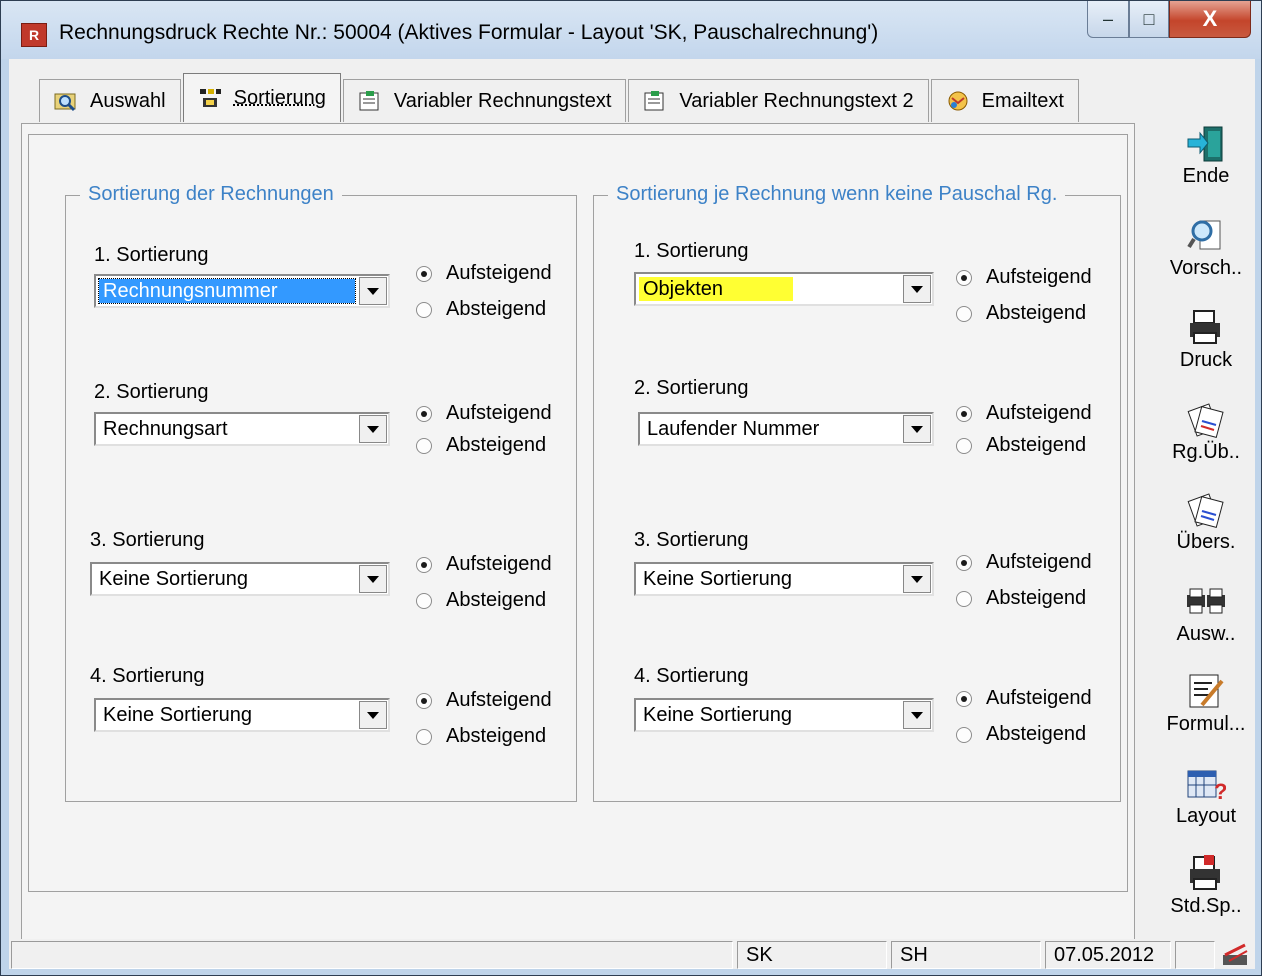 This screenshot has height=976, width=1262. Describe the element at coordinates (1206, 452) in the screenshot. I see `toolbar-label: Rg.Üb..` at that location.